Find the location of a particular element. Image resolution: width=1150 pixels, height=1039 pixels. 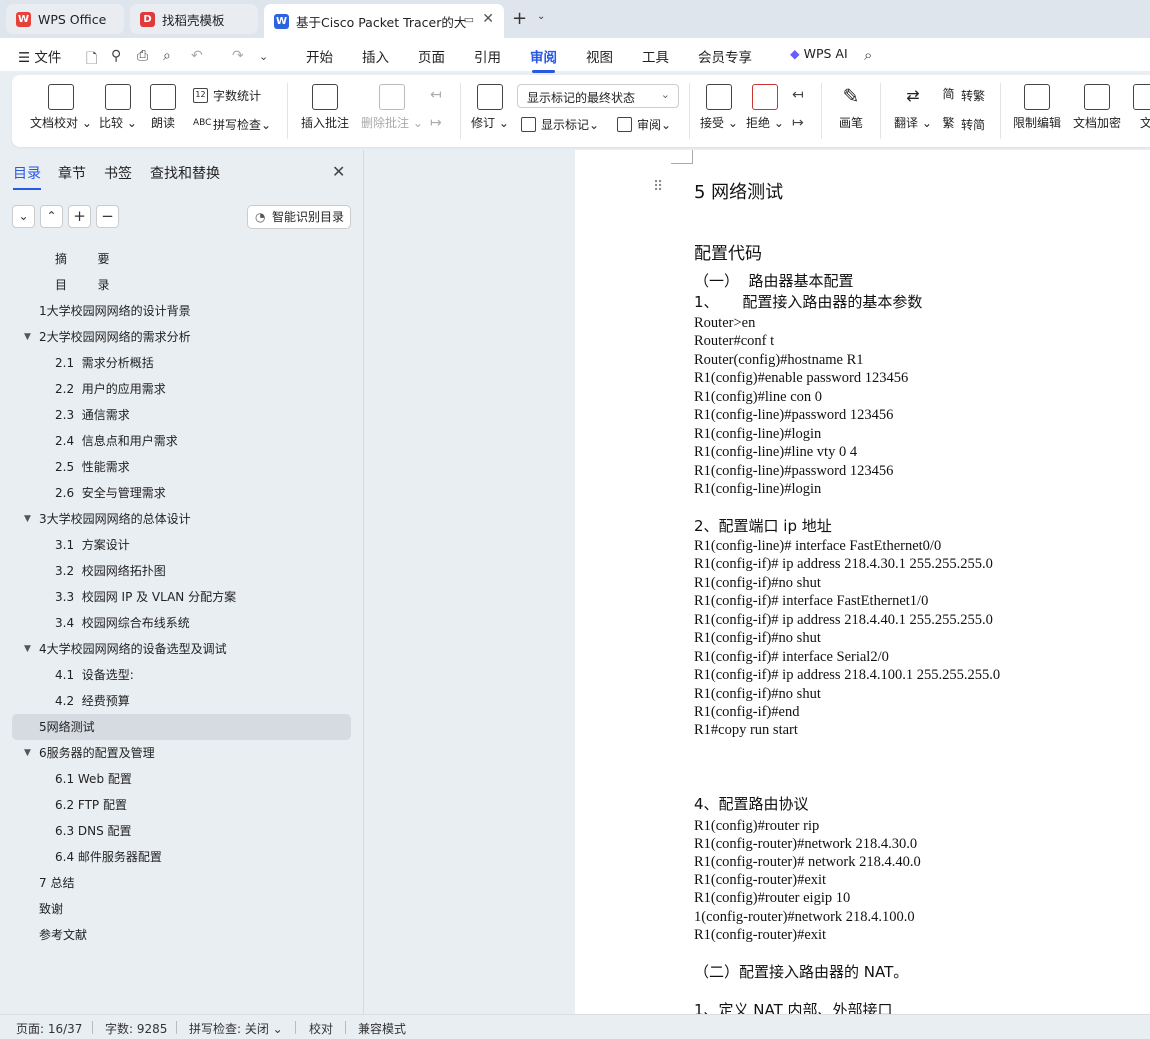

menu-wps-ai: ◆ WPS AI is located at coordinates (819, 53).